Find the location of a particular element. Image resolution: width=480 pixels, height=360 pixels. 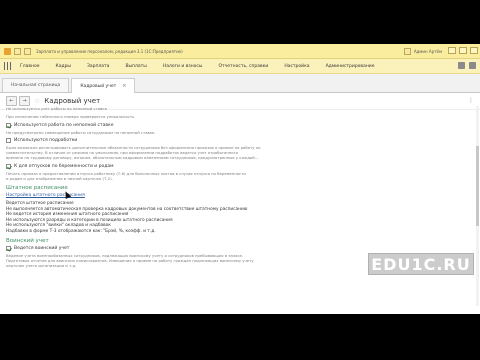

user-name: Админ Артём is located at coordinates (428, 51).